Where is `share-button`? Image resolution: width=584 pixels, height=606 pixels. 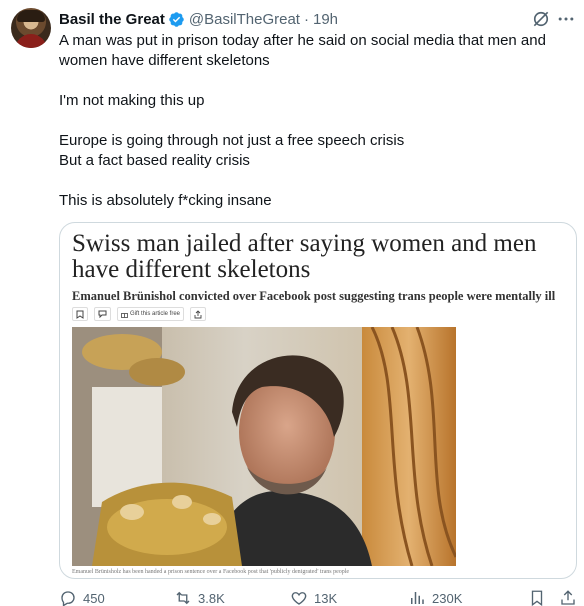 share-button is located at coordinates (568, 597).